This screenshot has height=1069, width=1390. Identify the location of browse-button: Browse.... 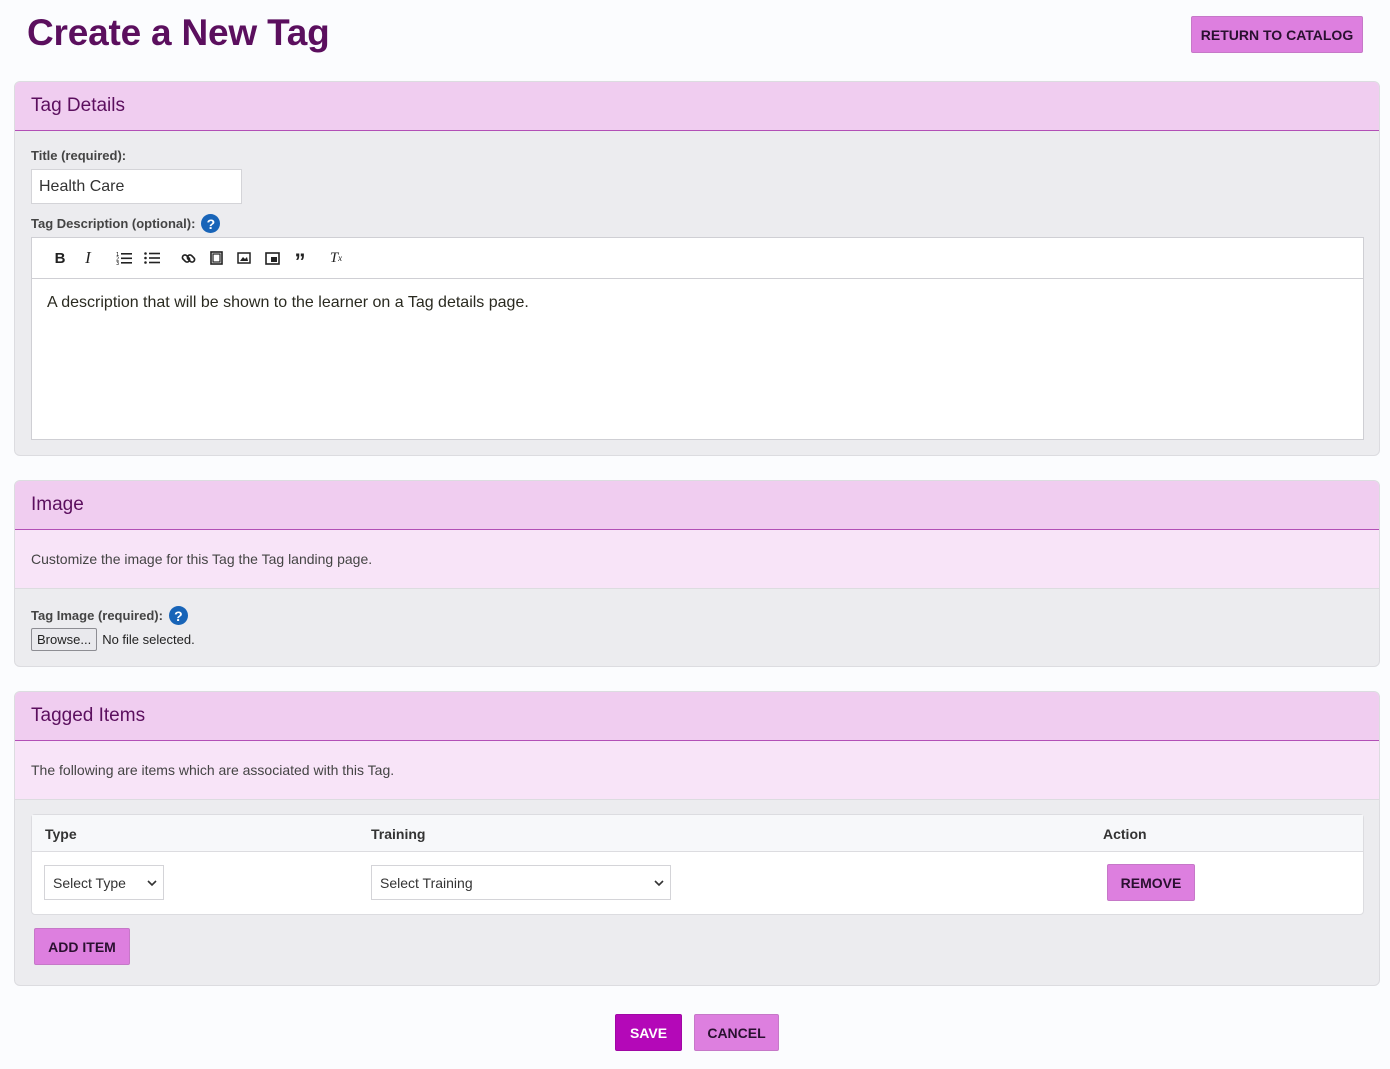
(64, 639).